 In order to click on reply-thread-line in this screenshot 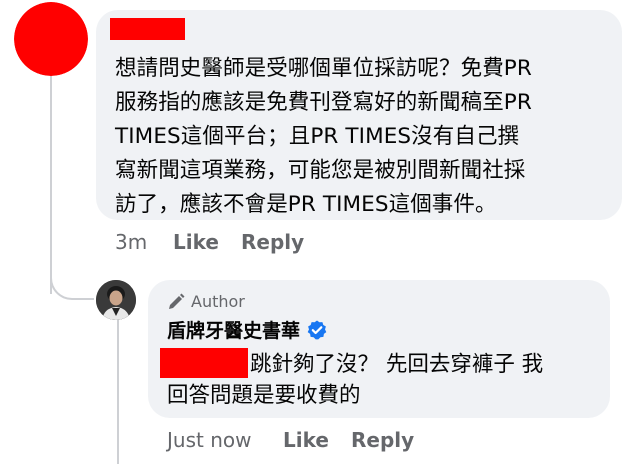, I will do `click(118, 392)`.